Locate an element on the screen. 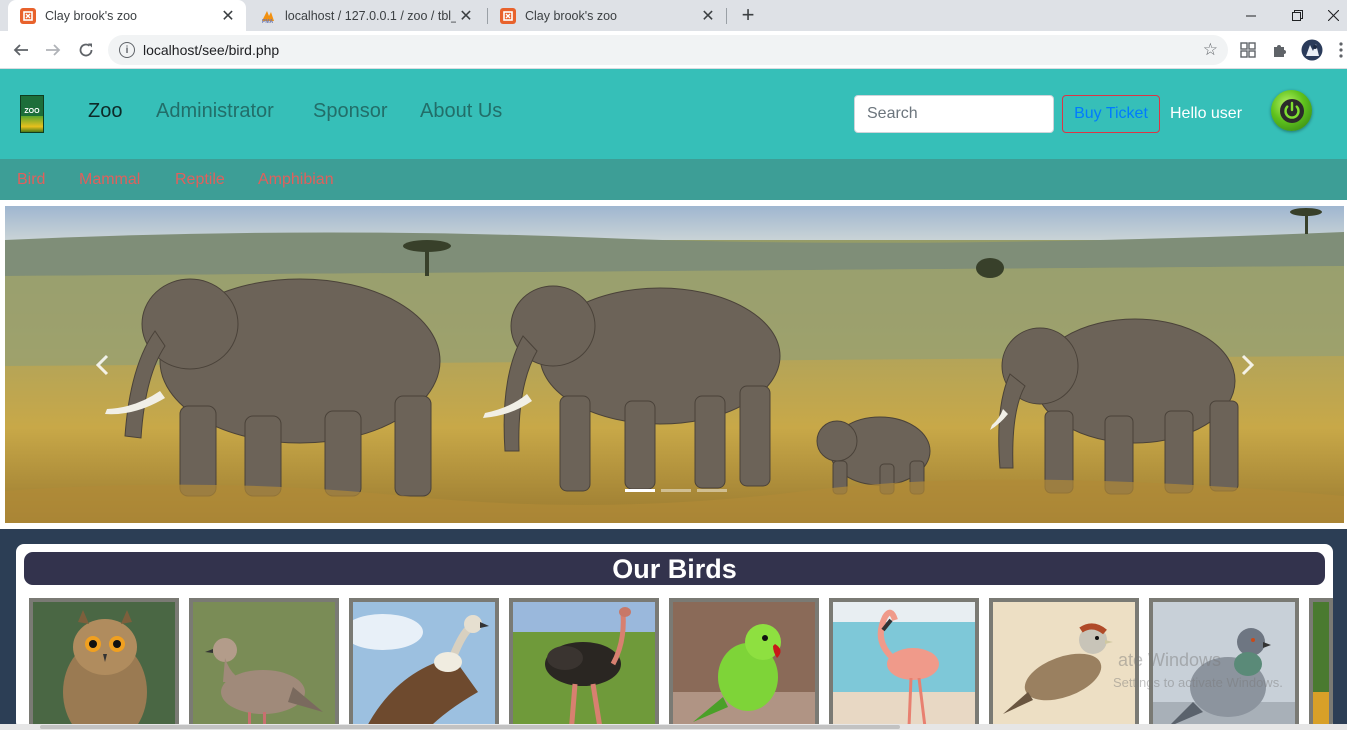 The height and width of the screenshot is (730, 1347). bird-card-parakeet is located at coordinates (744, 664).